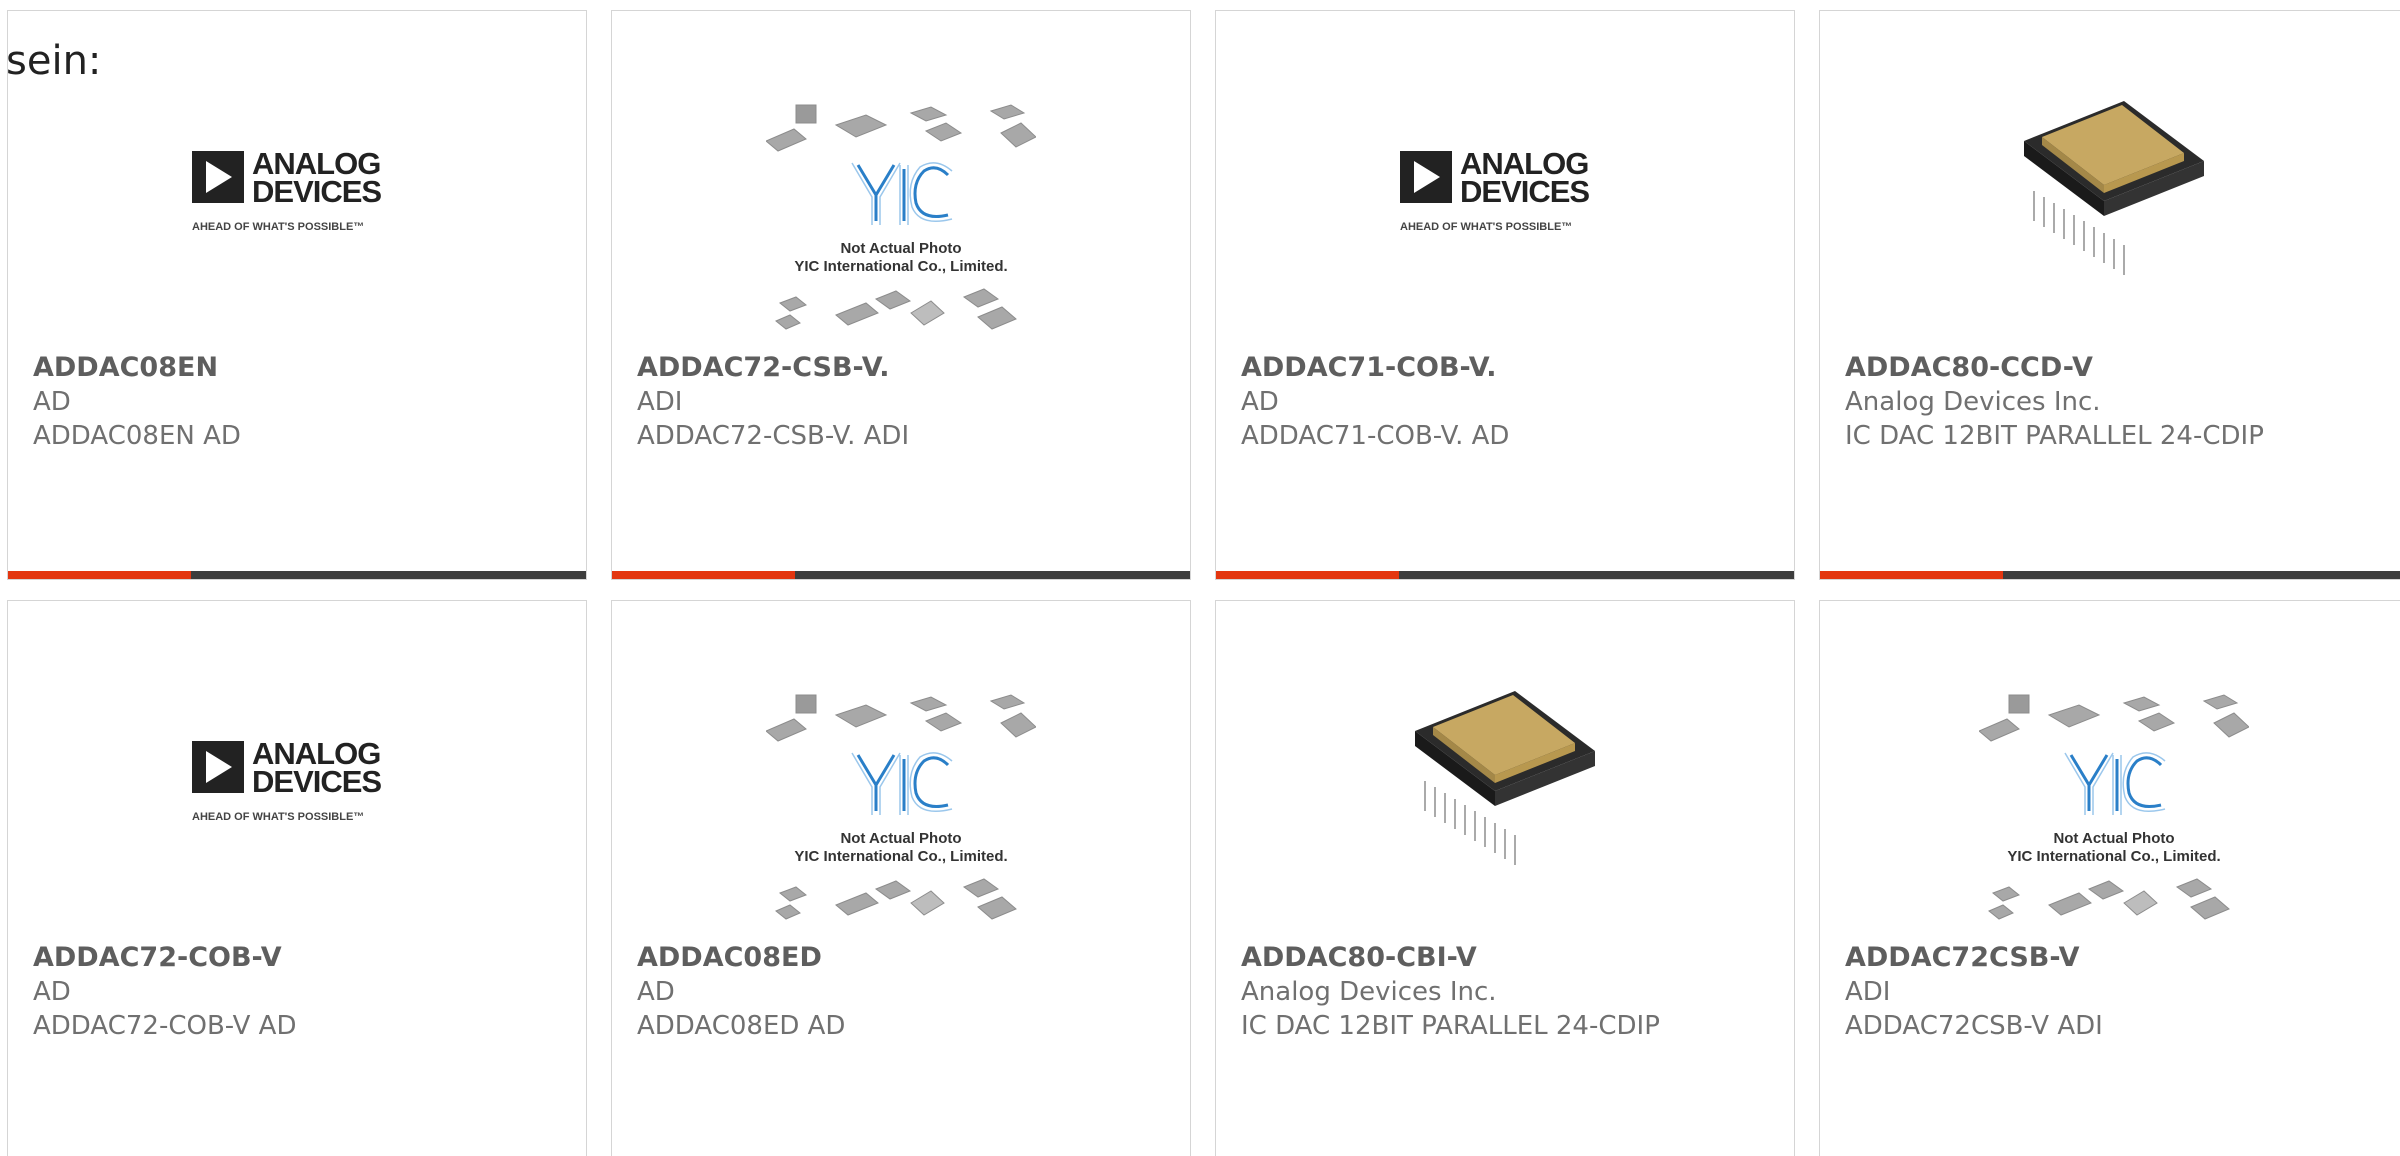 Image resolution: width=2400 pixels, height=1156 pixels. What do you see at coordinates (299, 368) in the screenshot?
I see `part-number-link: ADDAC08EN` at bounding box center [299, 368].